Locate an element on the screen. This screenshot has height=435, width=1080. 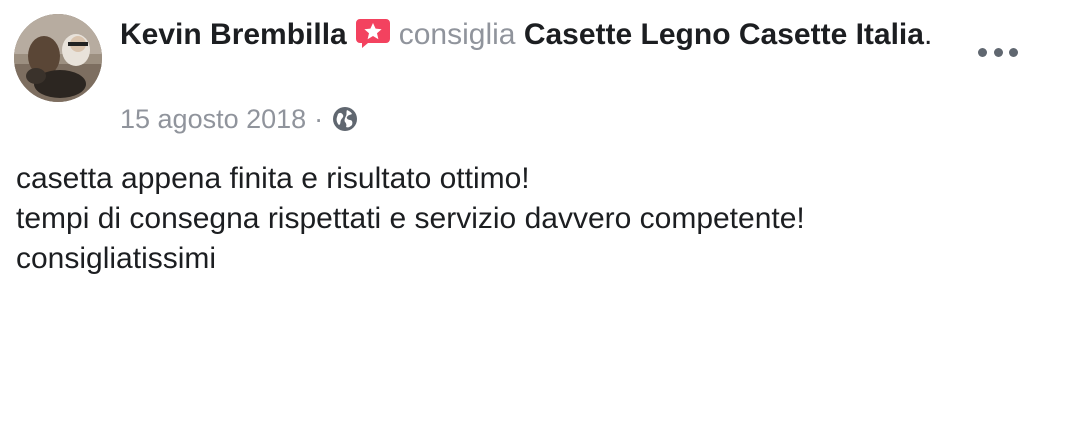
page-name-link: Casette Legno Casette Italia is located at coordinates (724, 34).